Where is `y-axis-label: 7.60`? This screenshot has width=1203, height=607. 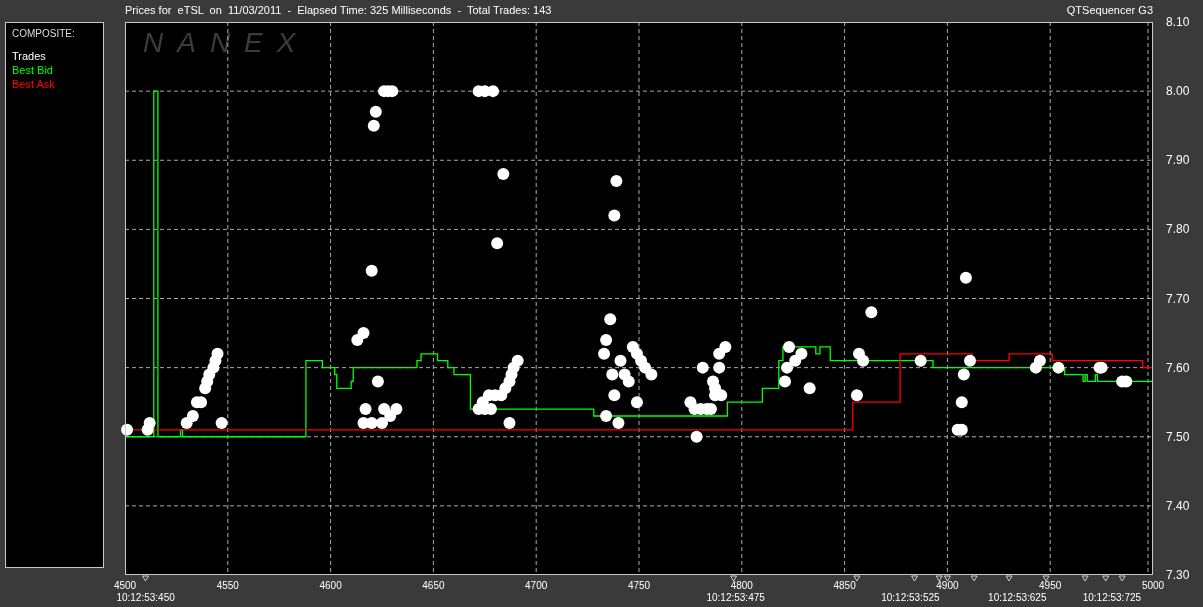 y-axis-label: 7.60 is located at coordinates (1178, 367).